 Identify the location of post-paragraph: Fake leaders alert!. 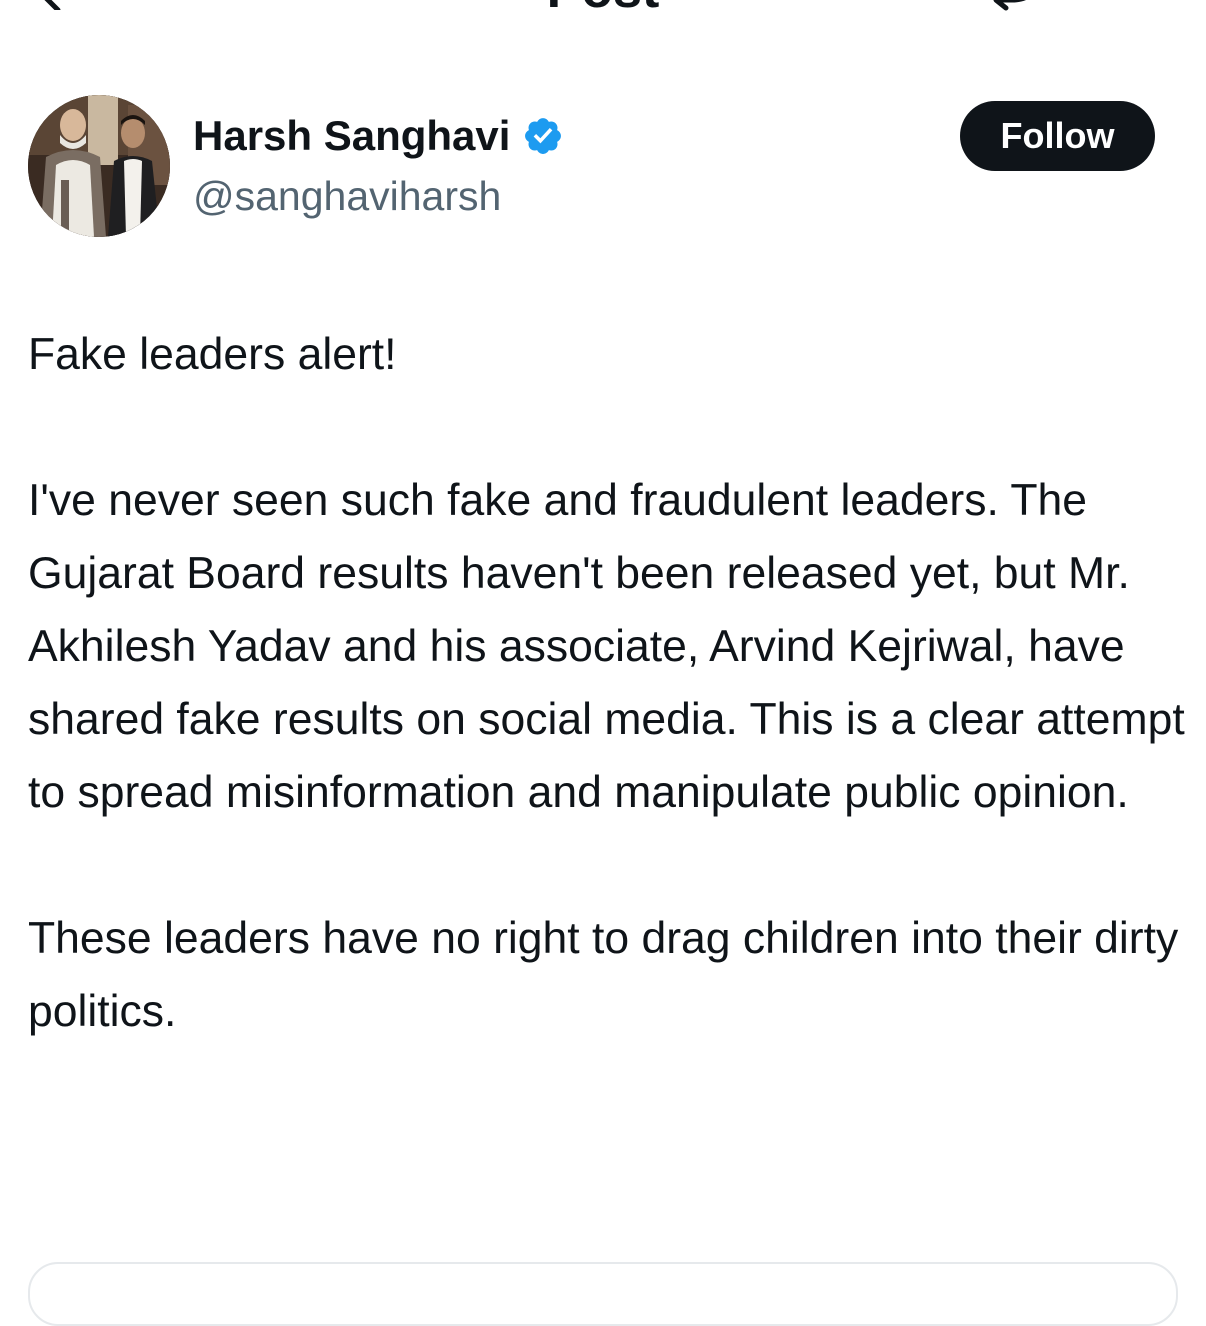
(212, 354).